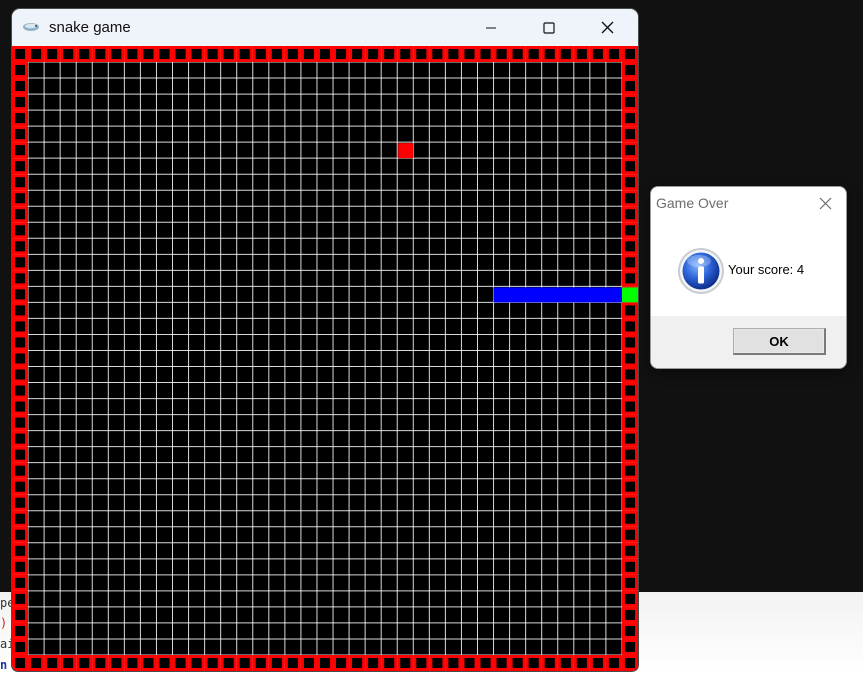 This screenshot has width=863, height=673. What do you see at coordinates (701, 271) in the screenshot?
I see `information-icon` at bounding box center [701, 271].